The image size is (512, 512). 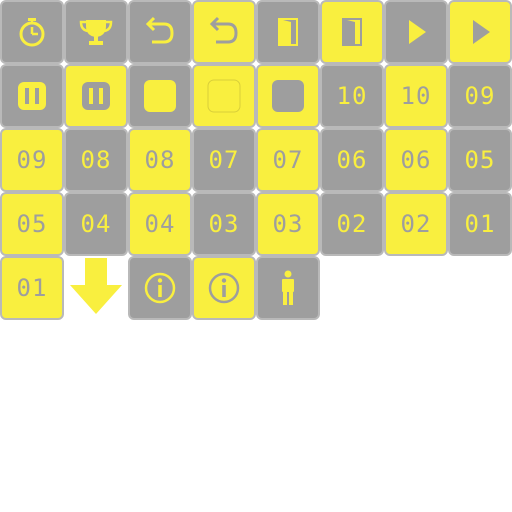 I want to click on down-arrow-icon, so click(x=96, y=288).